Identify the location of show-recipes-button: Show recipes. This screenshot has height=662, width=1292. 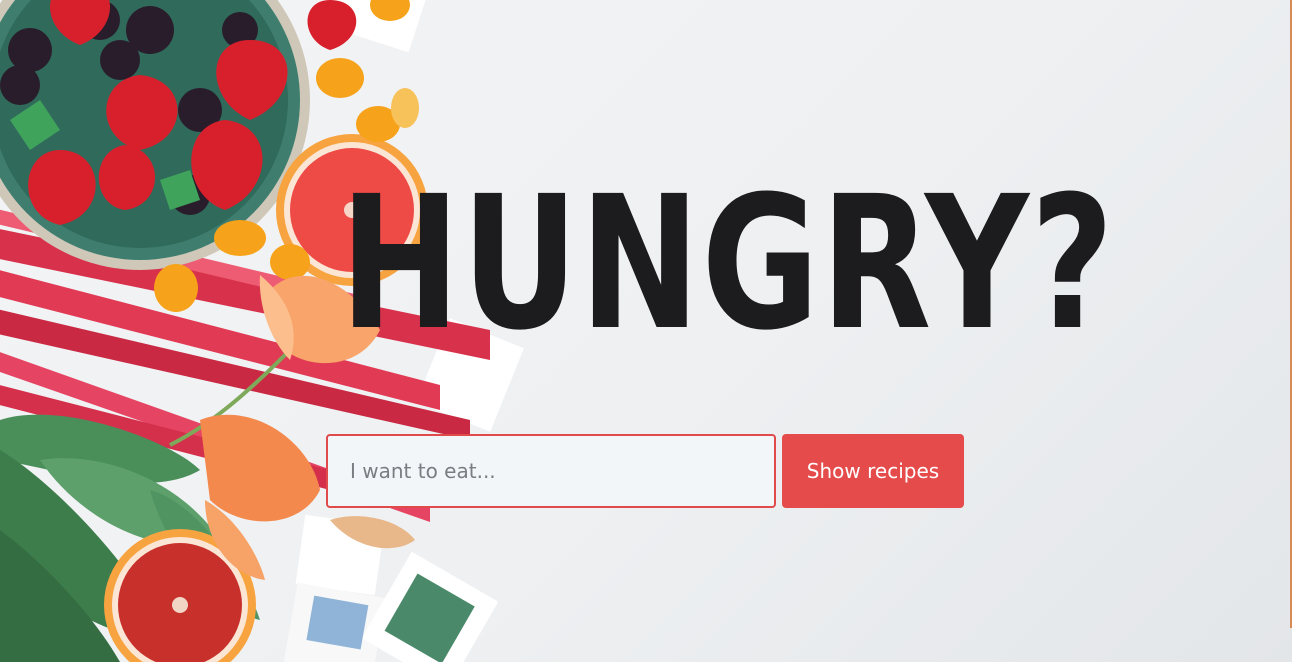
(873, 471).